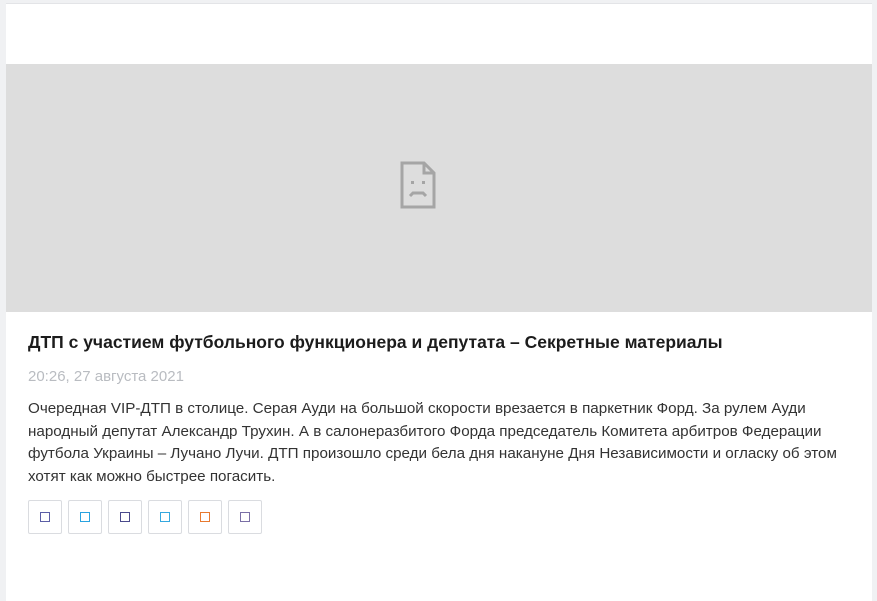 This screenshot has height=601, width=877. I want to click on article-date: 20:26, 27 августа 2021, so click(106, 376).